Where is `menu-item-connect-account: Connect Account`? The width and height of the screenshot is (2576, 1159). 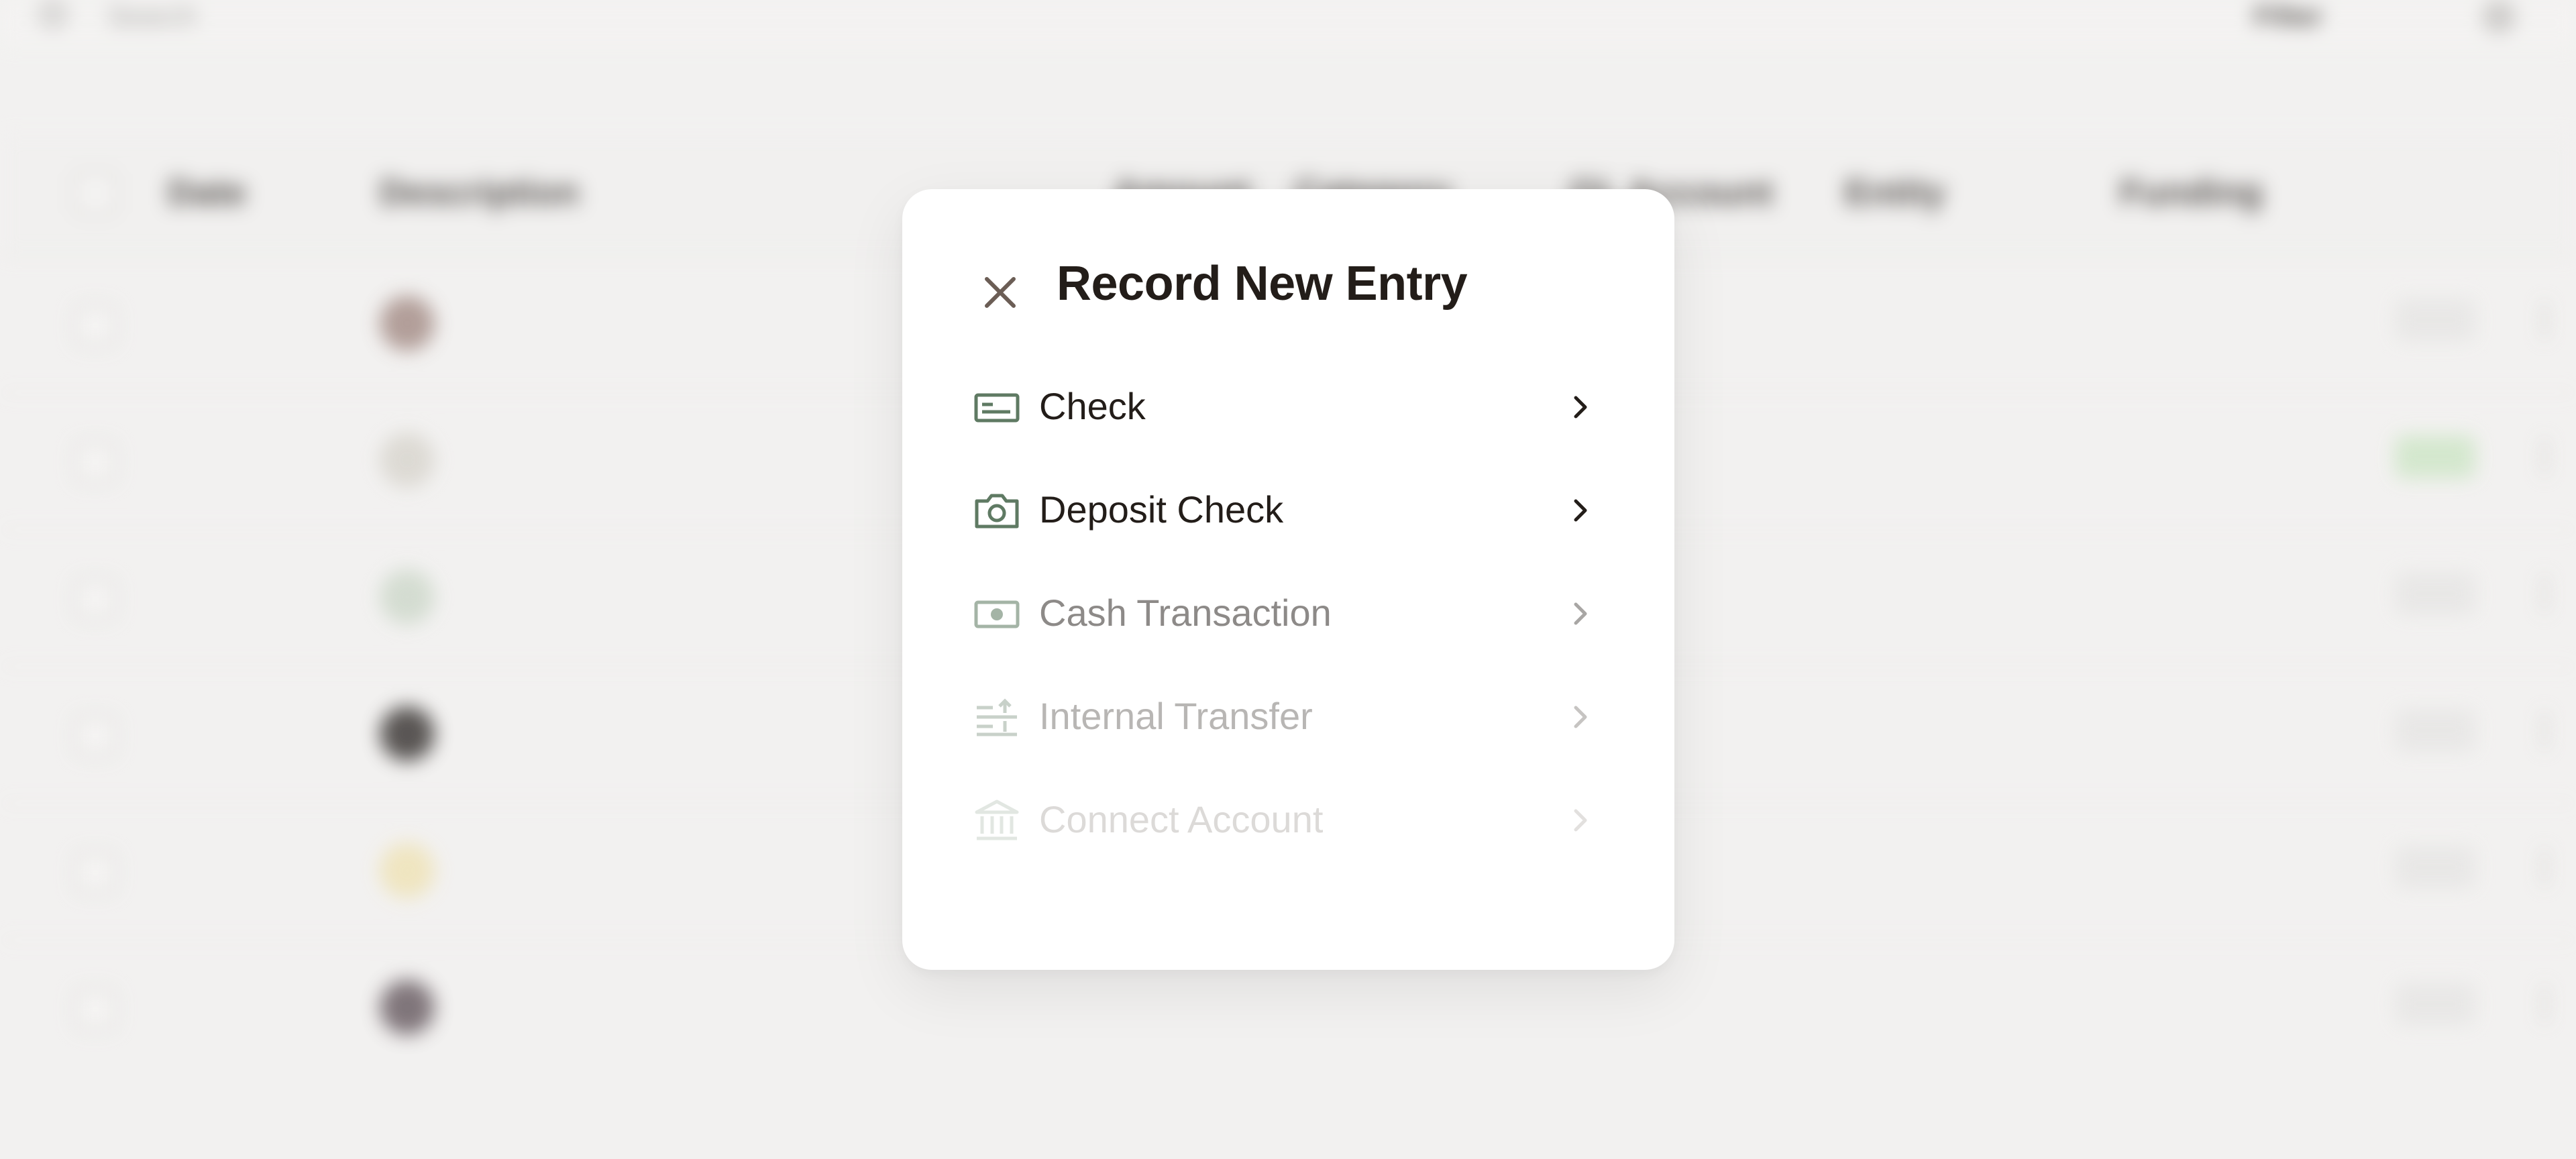
menu-item-connect-account: Connect Account is located at coordinates (1291, 820).